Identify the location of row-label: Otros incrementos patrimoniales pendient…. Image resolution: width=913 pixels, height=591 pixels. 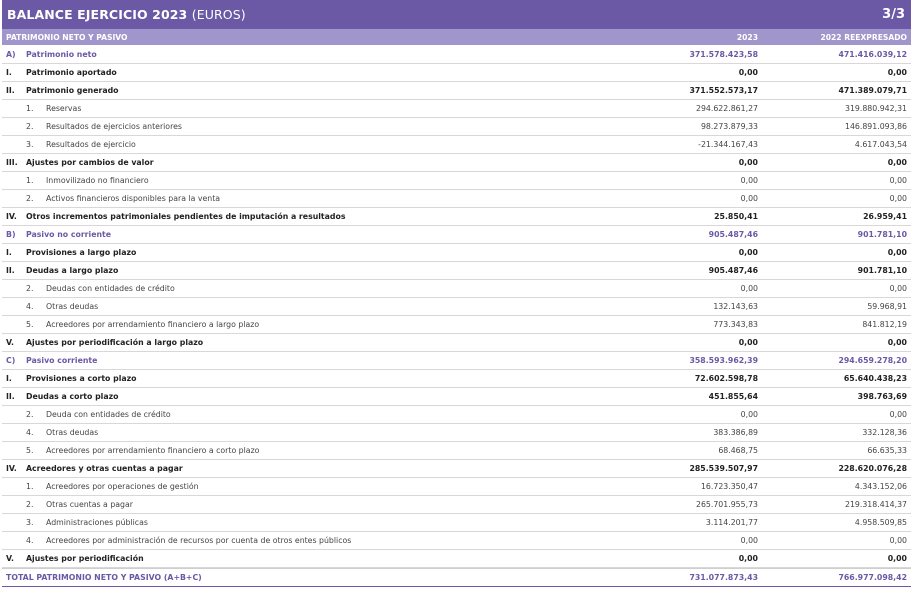
(186, 216).